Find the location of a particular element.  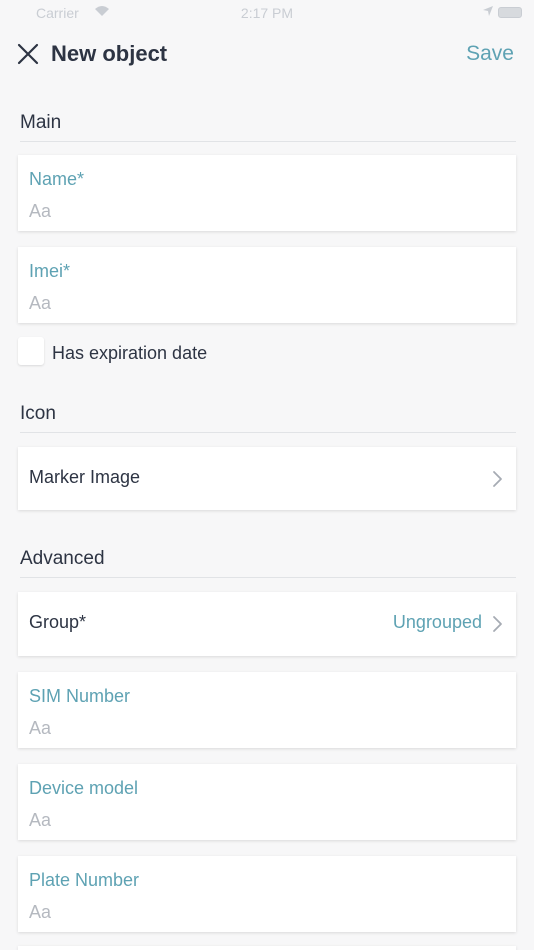

device-model-field-label: Device model is located at coordinates (84, 788).